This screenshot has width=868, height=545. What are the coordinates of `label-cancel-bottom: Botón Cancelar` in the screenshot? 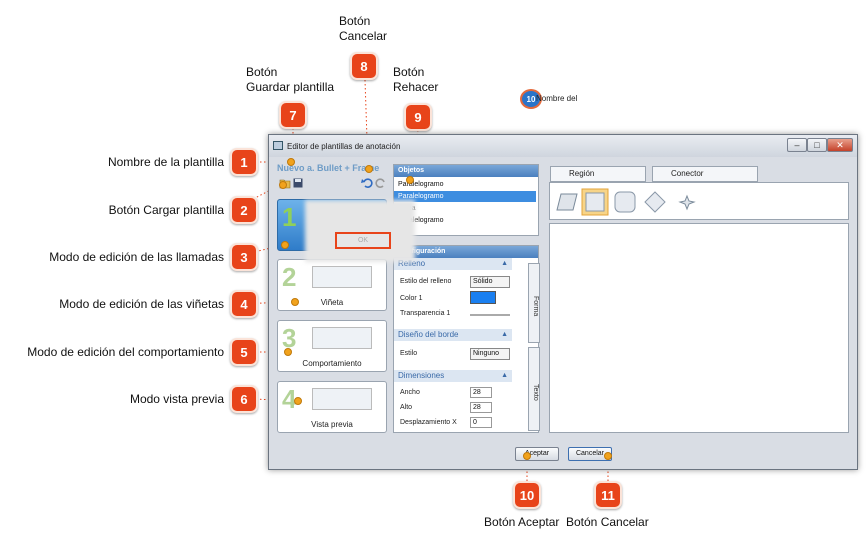 It's located at (607, 522).